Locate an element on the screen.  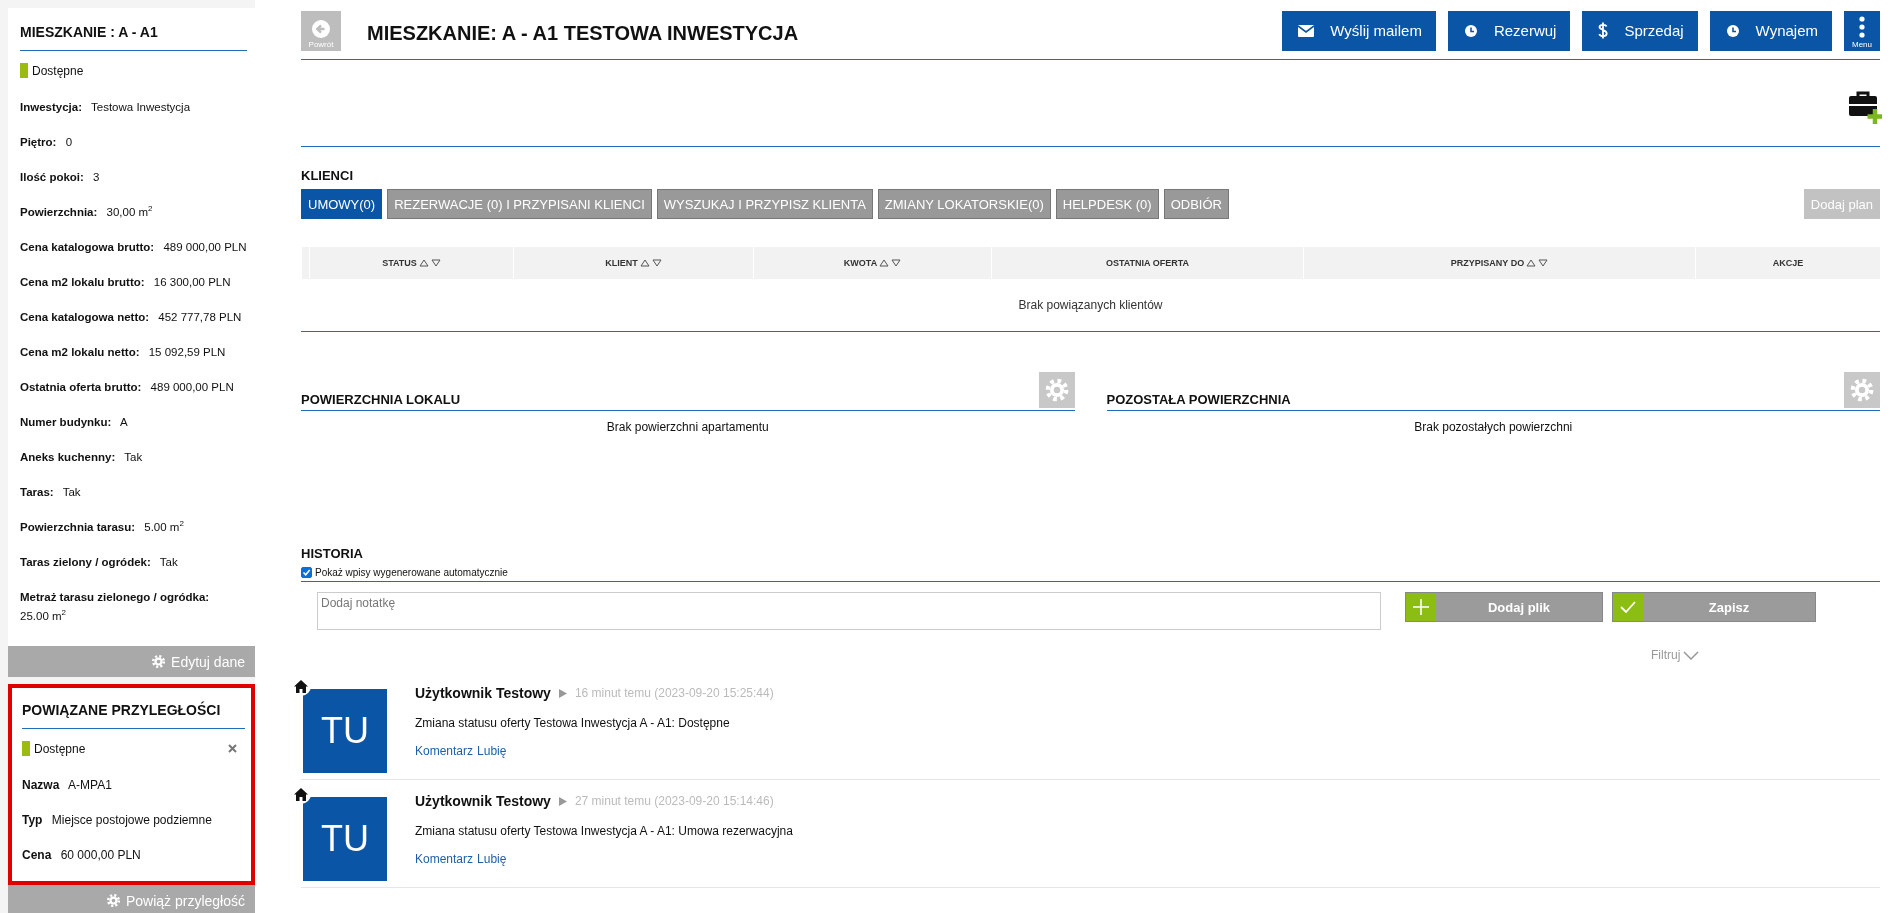
tab: HELPDESK (0) is located at coordinates (1107, 204).